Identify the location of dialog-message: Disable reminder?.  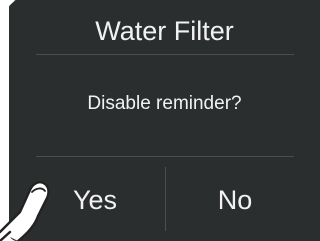
(164, 103).